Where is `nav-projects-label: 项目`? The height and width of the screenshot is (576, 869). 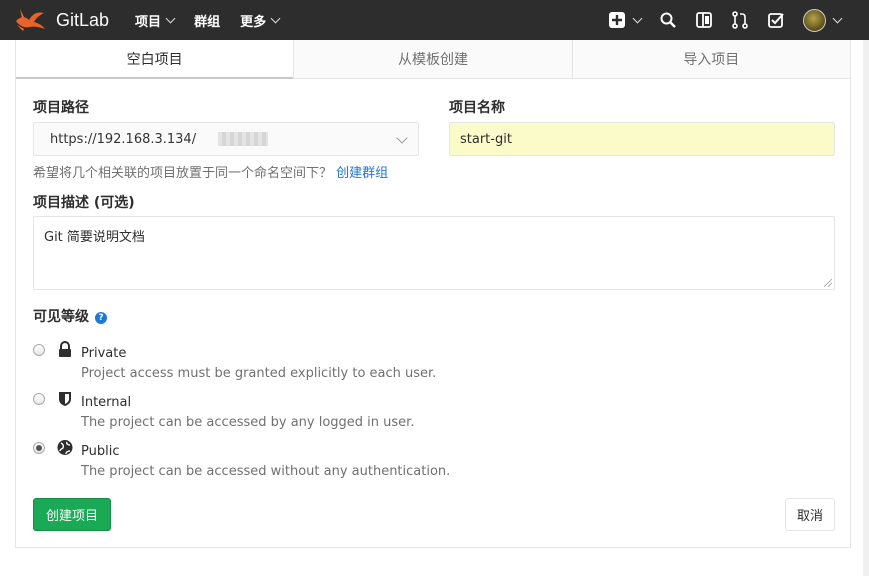 nav-projects-label: 项目 is located at coordinates (148, 22).